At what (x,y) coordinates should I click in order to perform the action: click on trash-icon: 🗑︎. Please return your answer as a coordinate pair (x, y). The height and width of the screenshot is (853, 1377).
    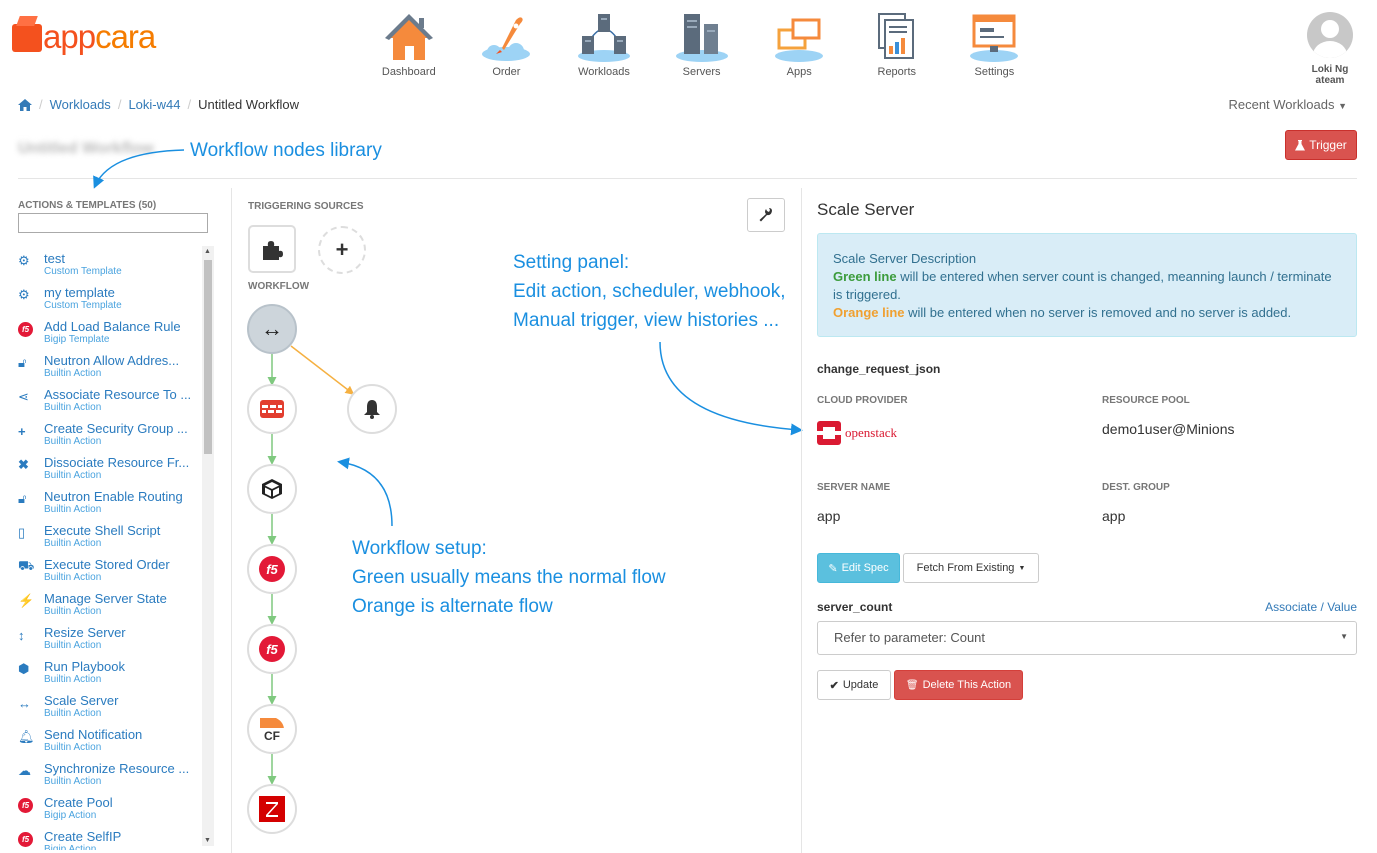
    Looking at the image, I should click on (912, 685).